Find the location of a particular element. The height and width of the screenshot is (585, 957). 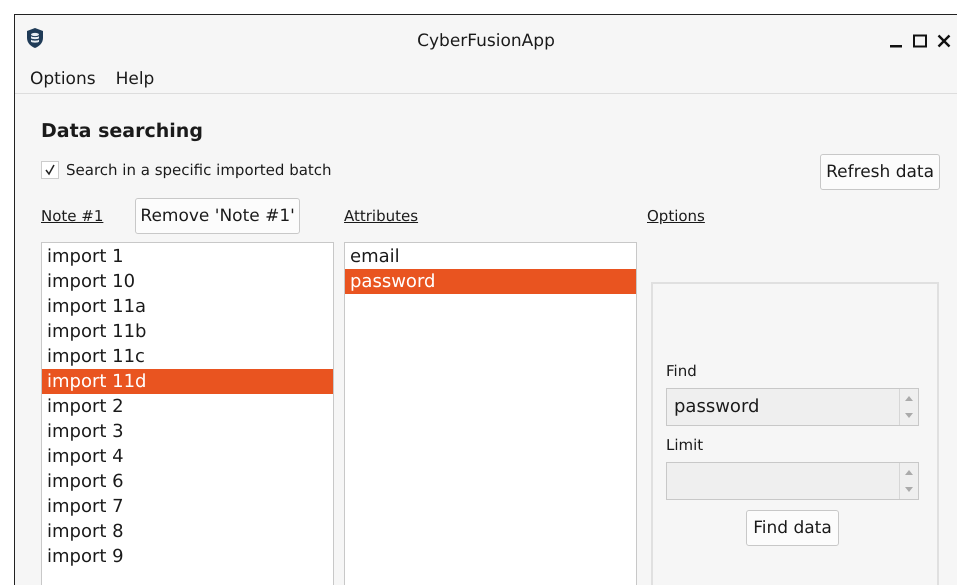

check-icon is located at coordinates (50, 170).